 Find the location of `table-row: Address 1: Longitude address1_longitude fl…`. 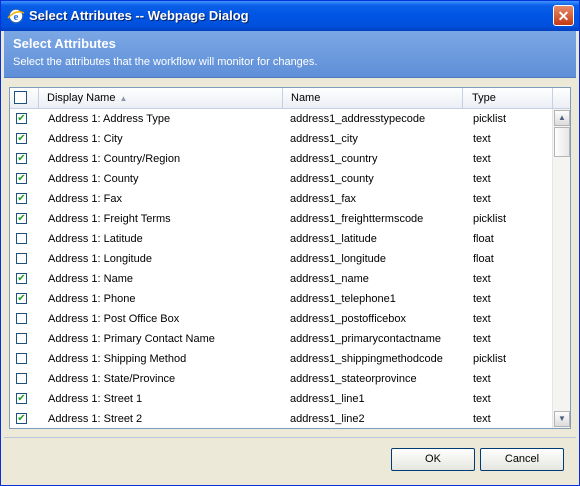

table-row: Address 1: Longitude address1_longitude fl… is located at coordinates (280, 259).